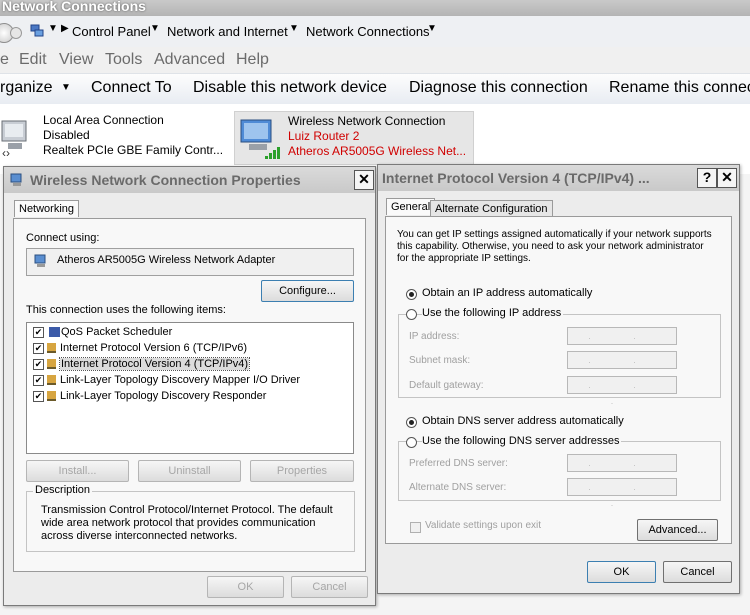 Image resolution: width=750 pixels, height=615 pixels. I want to click on use-dns-label: Use the following DNS server addresses, so click(522, 441).